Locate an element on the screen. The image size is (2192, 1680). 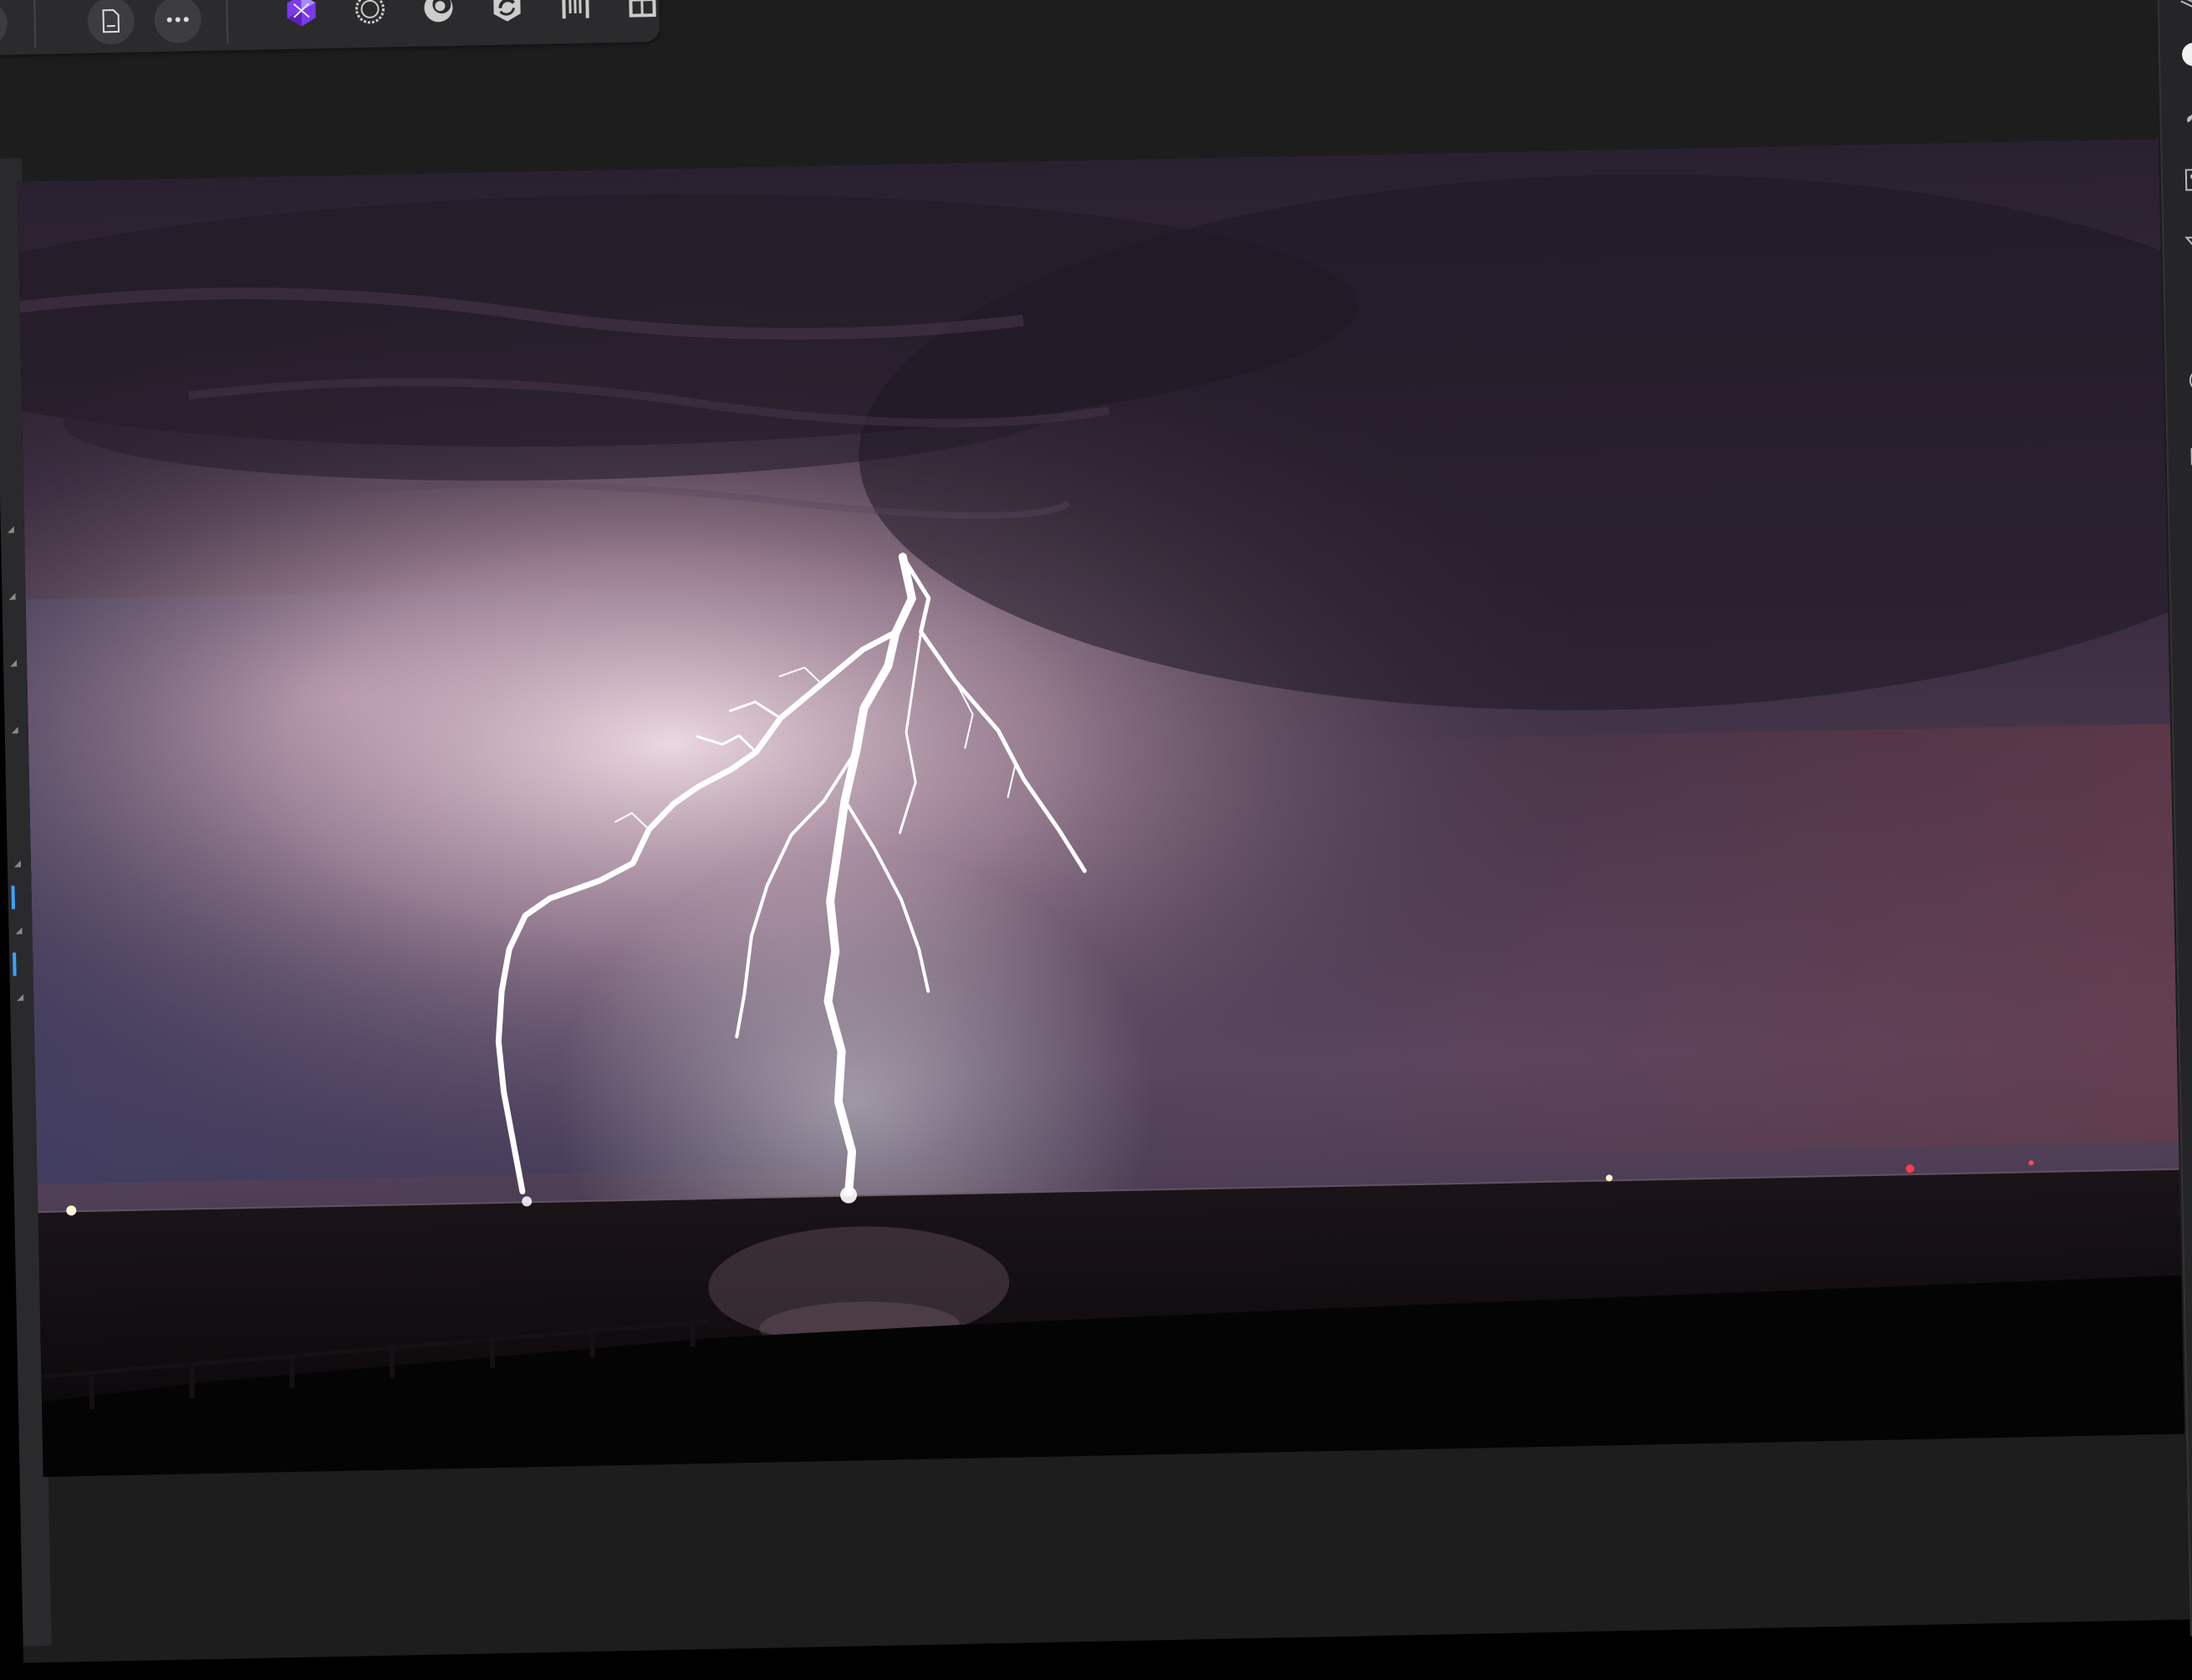
pages-icon is located at coordinates (2190, 589).